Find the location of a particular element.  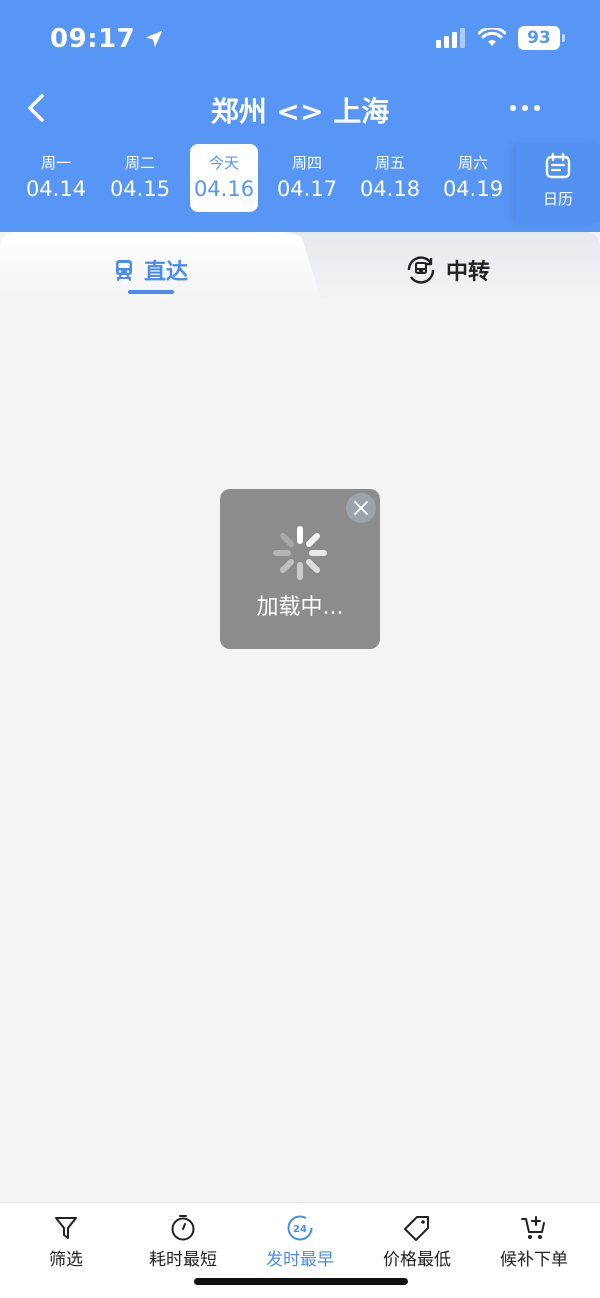

status-right: 93 is located at coordinates (500, 38).